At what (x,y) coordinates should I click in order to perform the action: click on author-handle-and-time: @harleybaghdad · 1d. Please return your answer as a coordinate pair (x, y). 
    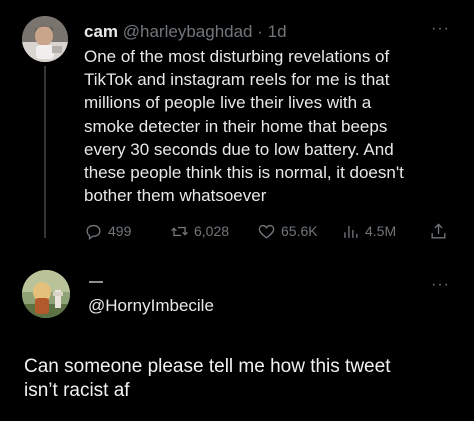
    Looking at the image, I should click on (205, 31).